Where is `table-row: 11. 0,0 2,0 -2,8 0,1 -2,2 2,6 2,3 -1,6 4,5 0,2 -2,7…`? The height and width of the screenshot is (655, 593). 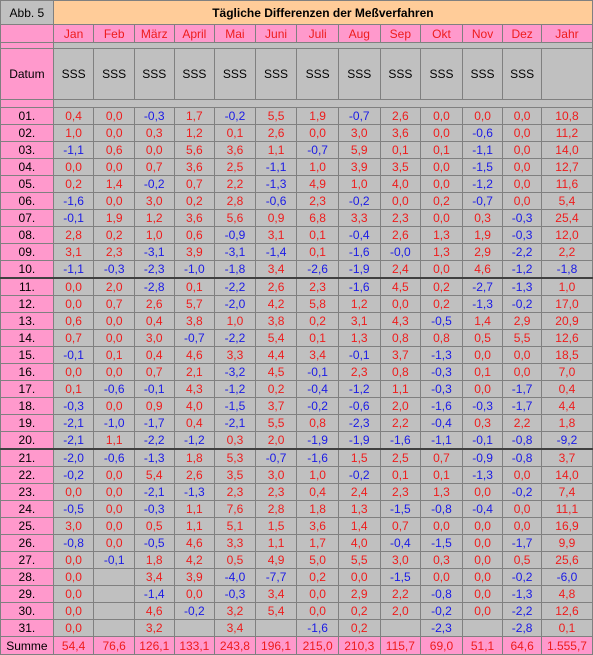 table-row: 11. 0,0 2,0 -2,8 0,1 -2,2 2,6 2,3 -1,6 4,5 0,2 -2,7… is located at coordinates (296, 286).